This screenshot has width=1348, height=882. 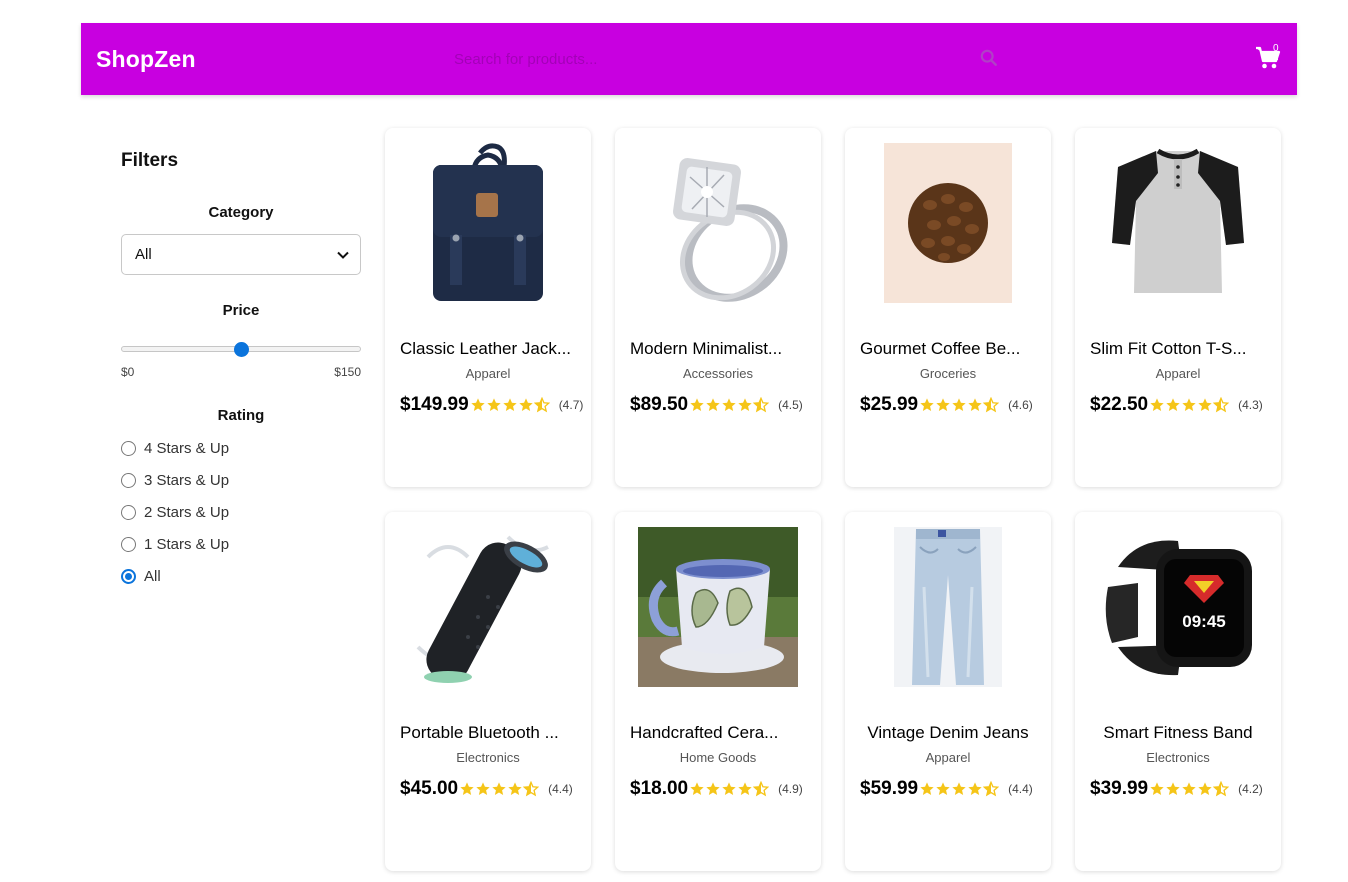 I want to click on rating-value: (4.5), so click(x=790, y=405).